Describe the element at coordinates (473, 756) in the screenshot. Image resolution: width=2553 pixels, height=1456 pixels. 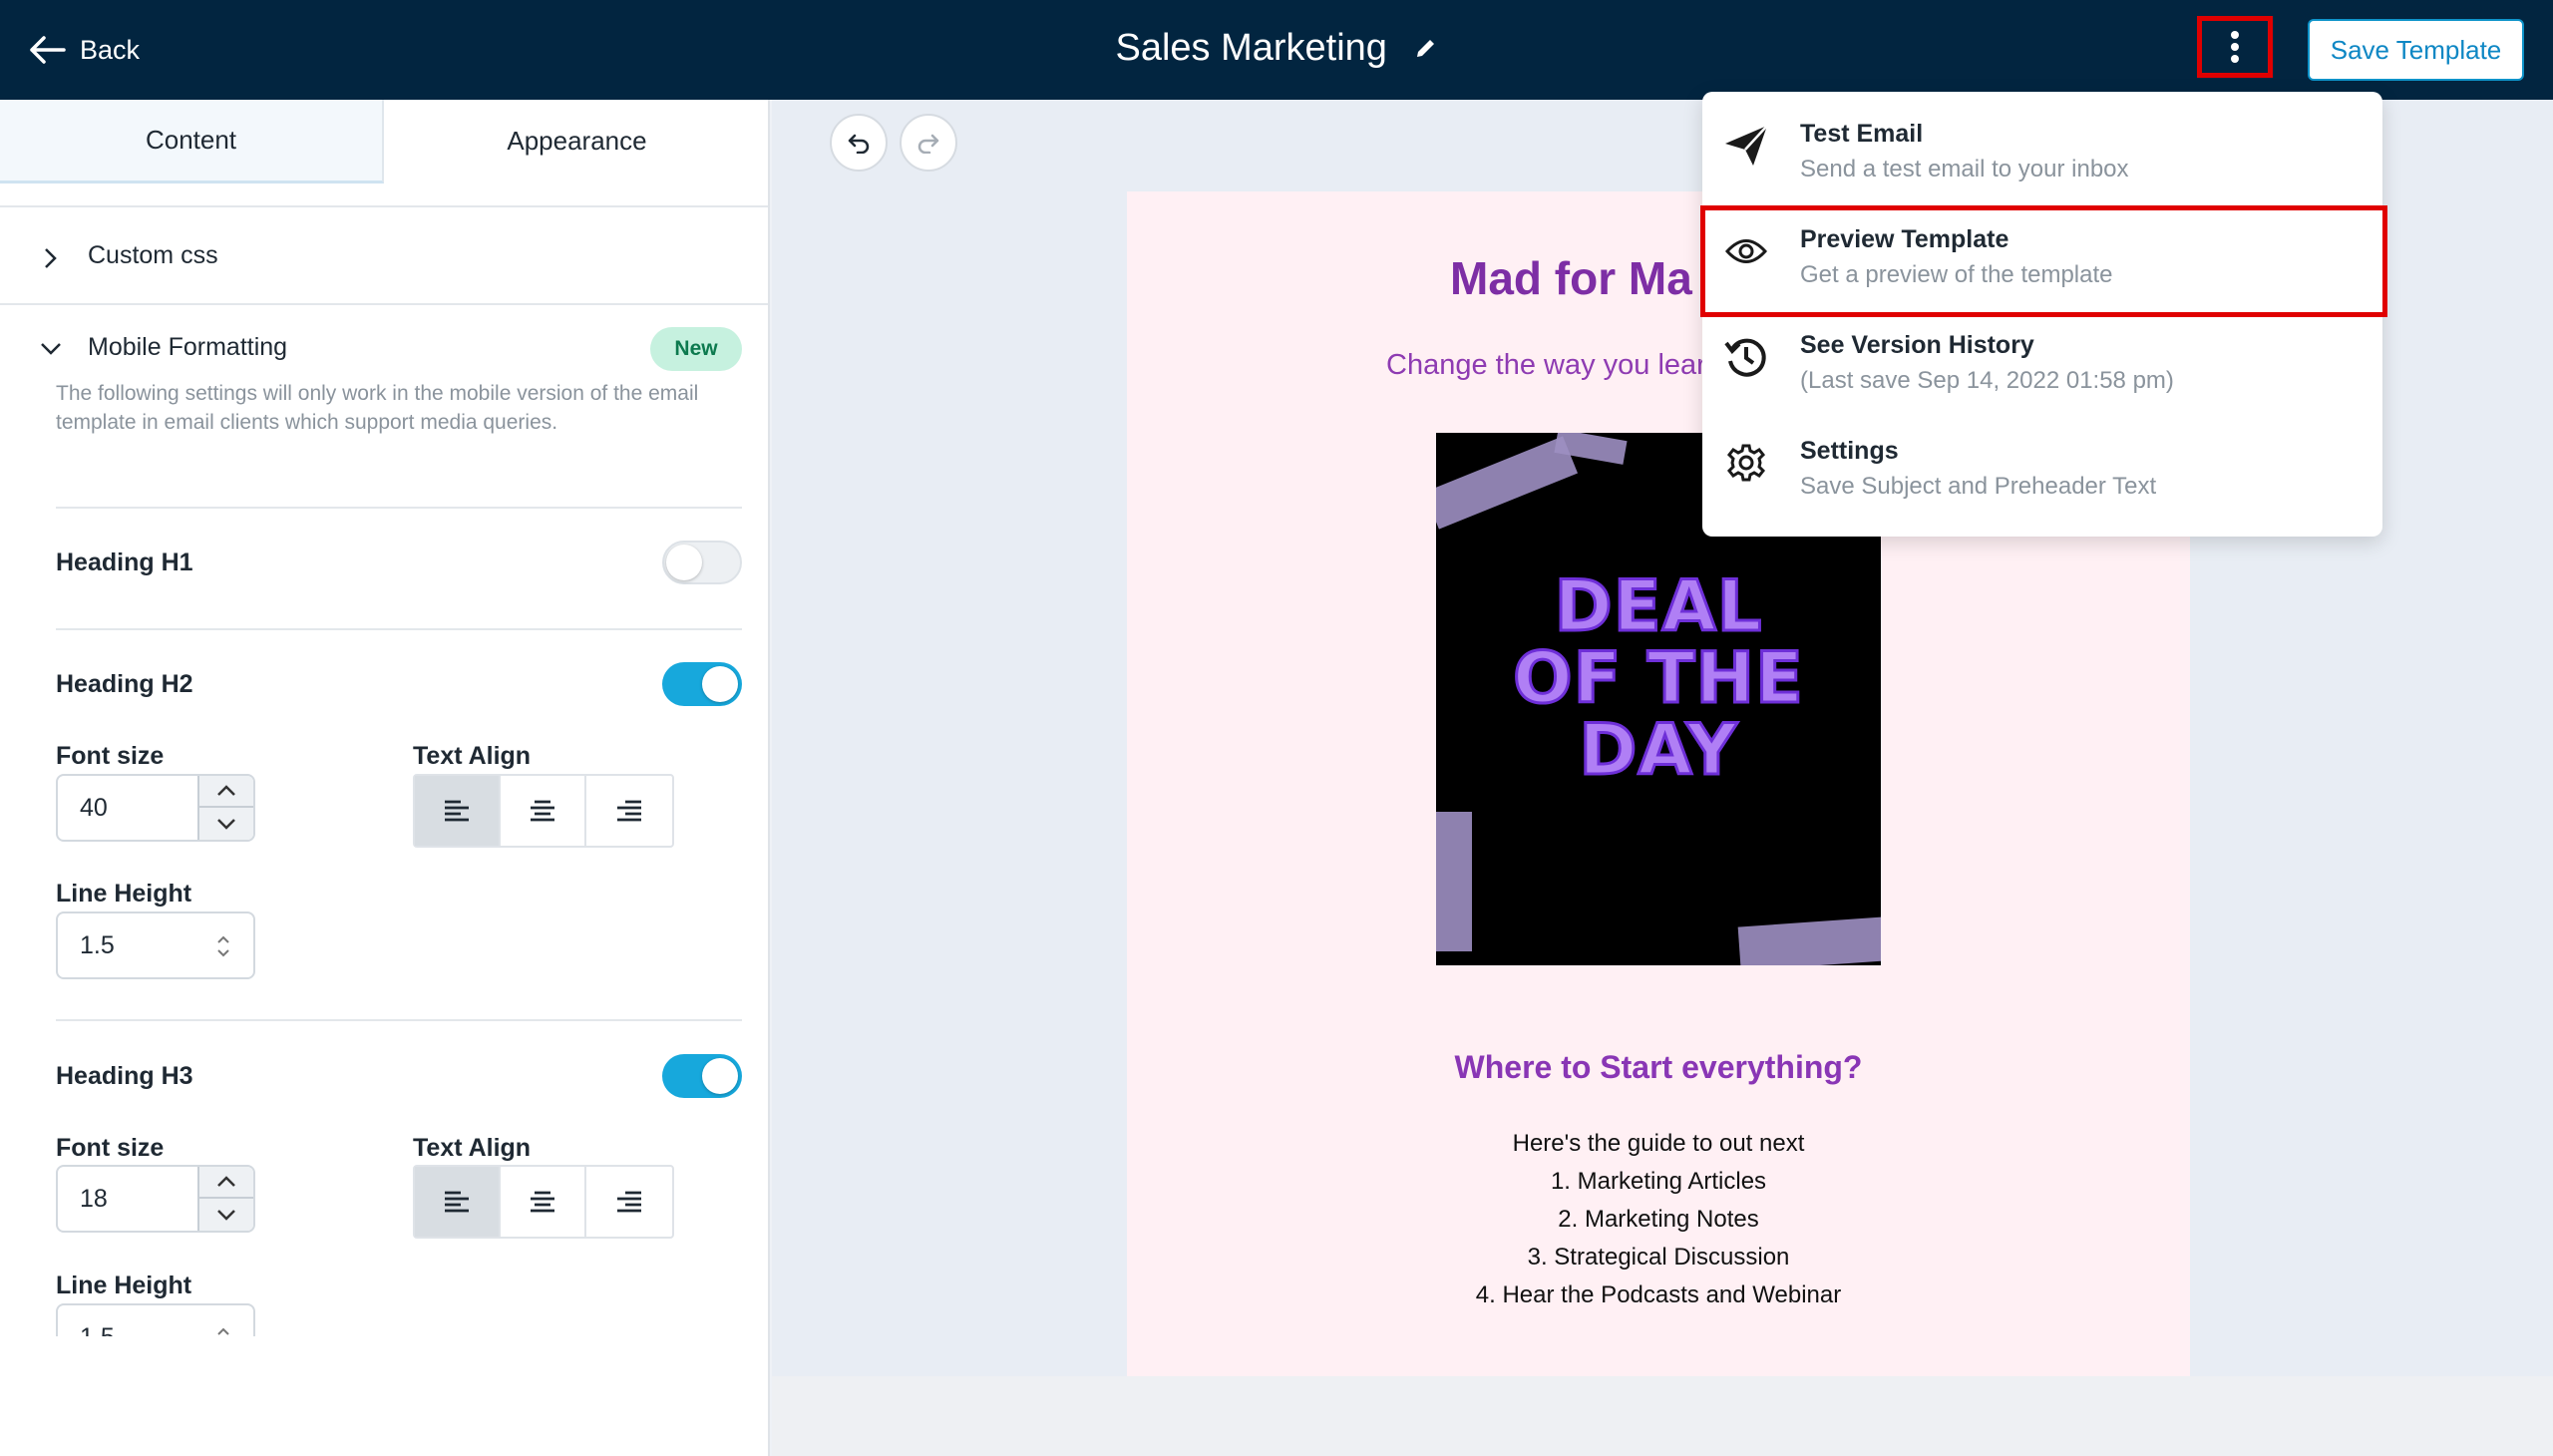
I see `h2-text-align-label: Text Align` at that location.